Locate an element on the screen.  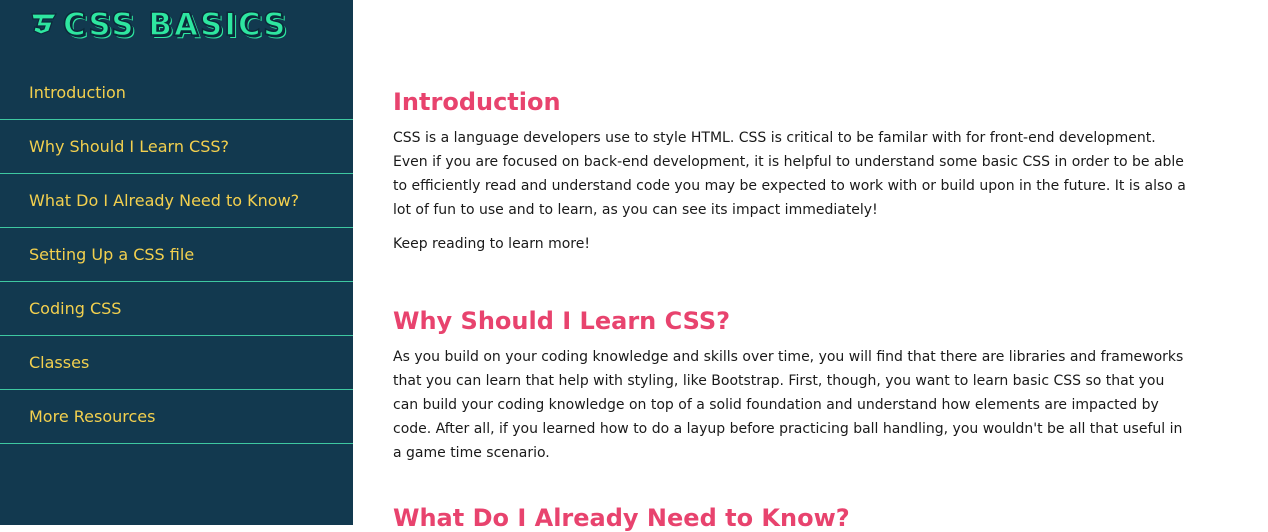
sidebar-item-classes: Classes is located at coordinates (176, 363).